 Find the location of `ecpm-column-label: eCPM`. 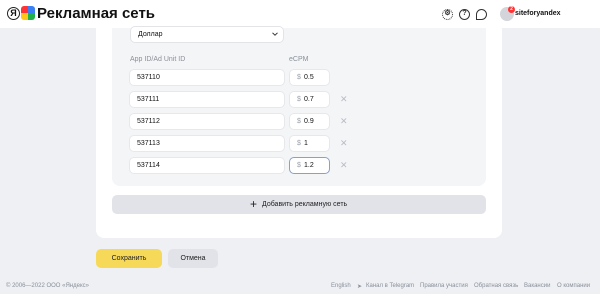

ecpm-column-label: eCPM is located at coordinates (299, 59).